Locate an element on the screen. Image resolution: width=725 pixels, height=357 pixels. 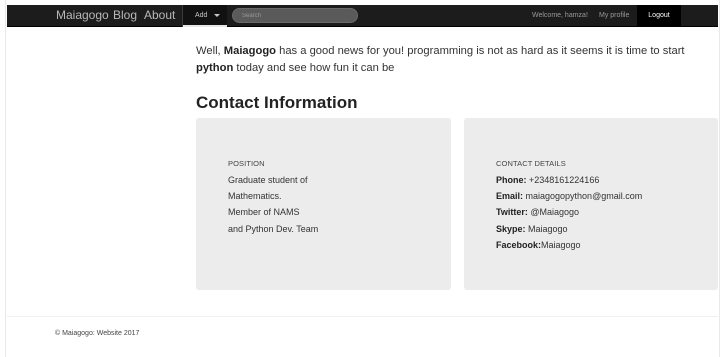
position-line: Member of NAMS is located at coordinates (264, 212).